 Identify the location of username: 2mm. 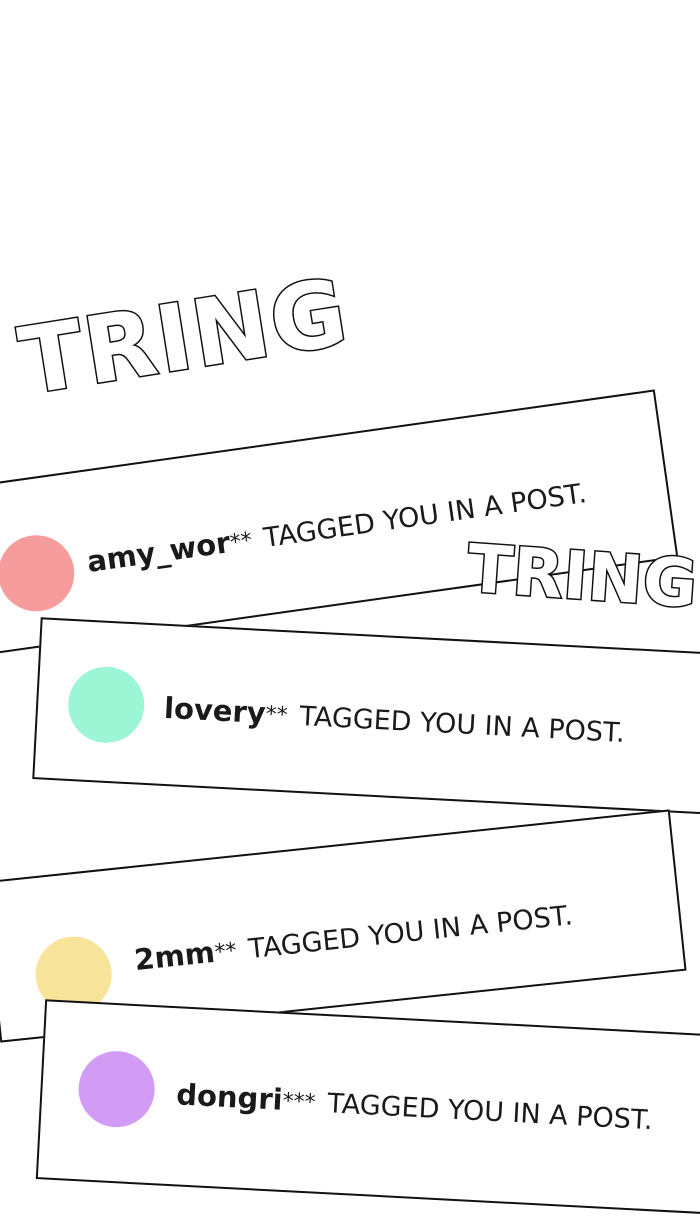
(174, 956).